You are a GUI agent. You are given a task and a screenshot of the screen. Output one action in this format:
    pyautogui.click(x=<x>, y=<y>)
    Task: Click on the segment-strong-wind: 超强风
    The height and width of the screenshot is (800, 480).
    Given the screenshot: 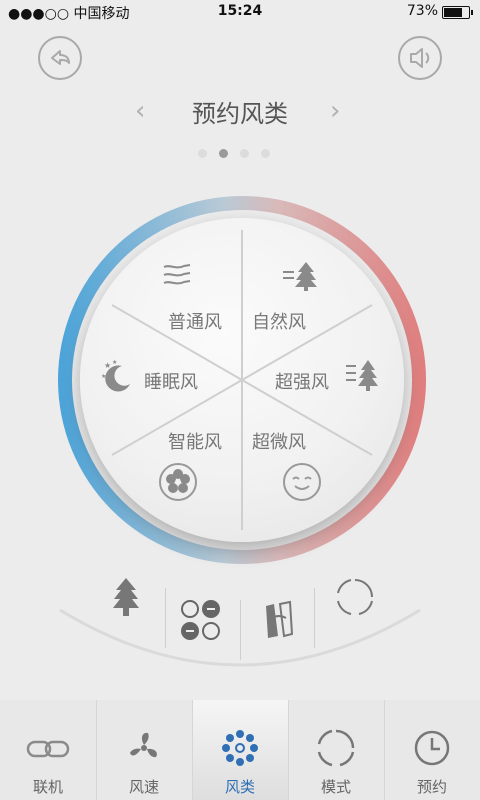 What is the action you would take?
    pyautogui.click(x=302, y=381)
    